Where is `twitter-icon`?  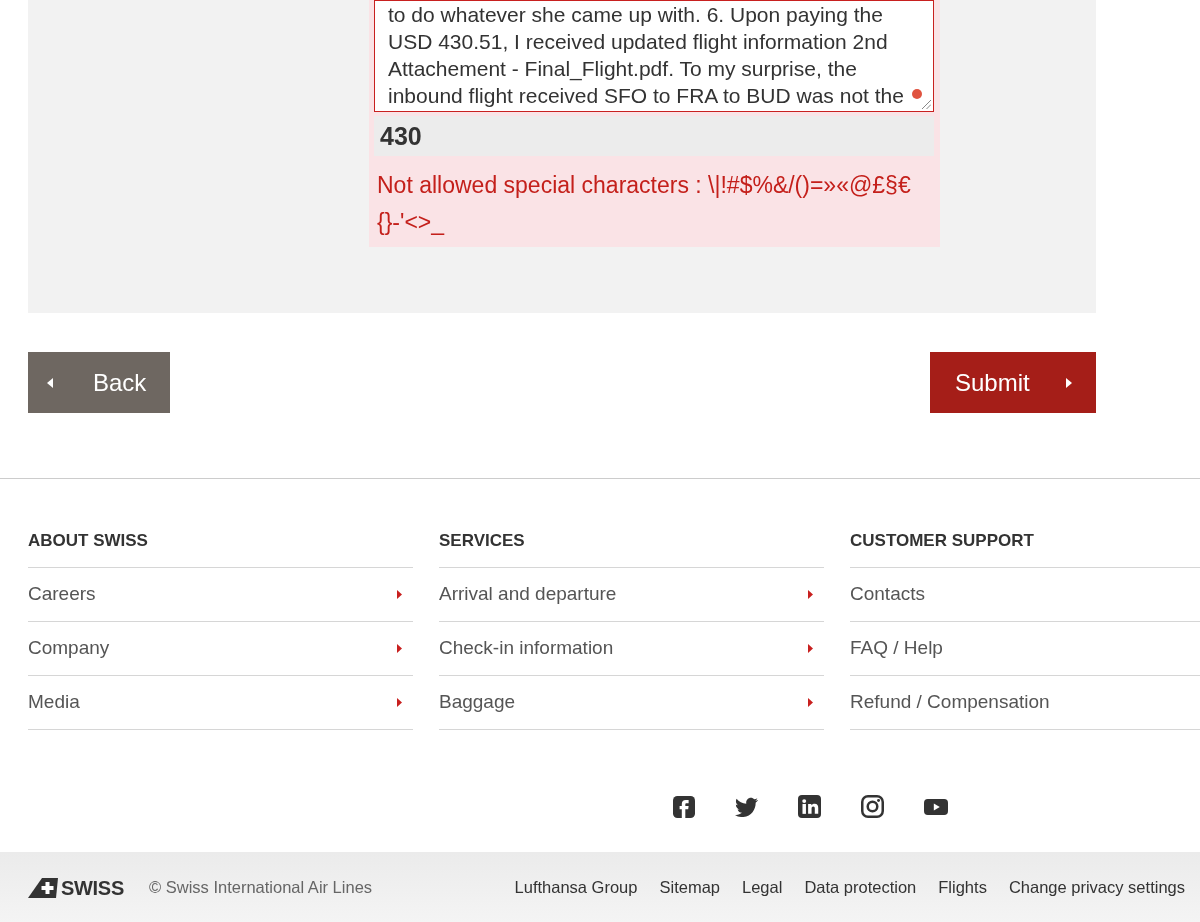 twitter-icon is located at coordinates (746, 806).